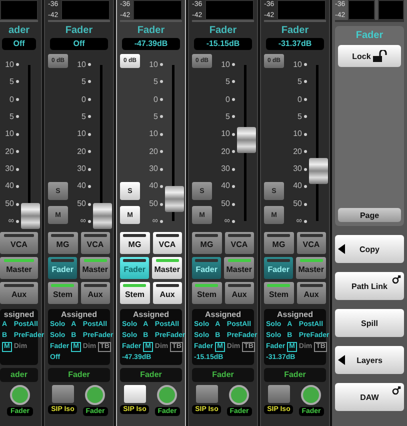 This screenshot has width=407, height=426. What do you see at coordinates (341, 360) in the screenshot?
I see `left-triangle-icon` at bounding box center [341, 360].